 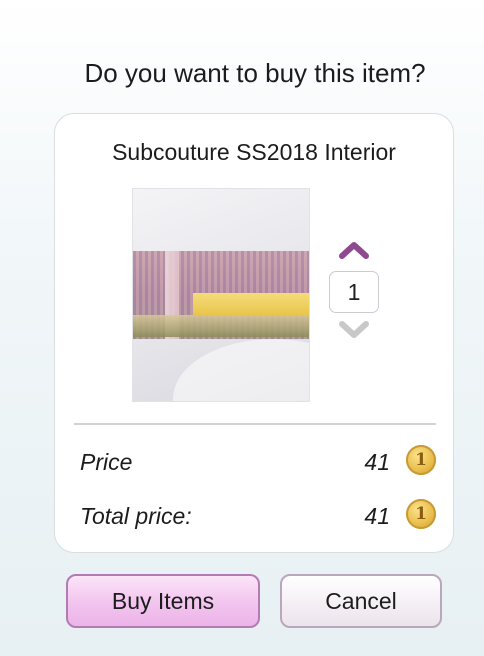 What do you see at coordinates (354, 330) in the screenshot?
I see `chevron-down-icon` at bounding box center [354, 330].